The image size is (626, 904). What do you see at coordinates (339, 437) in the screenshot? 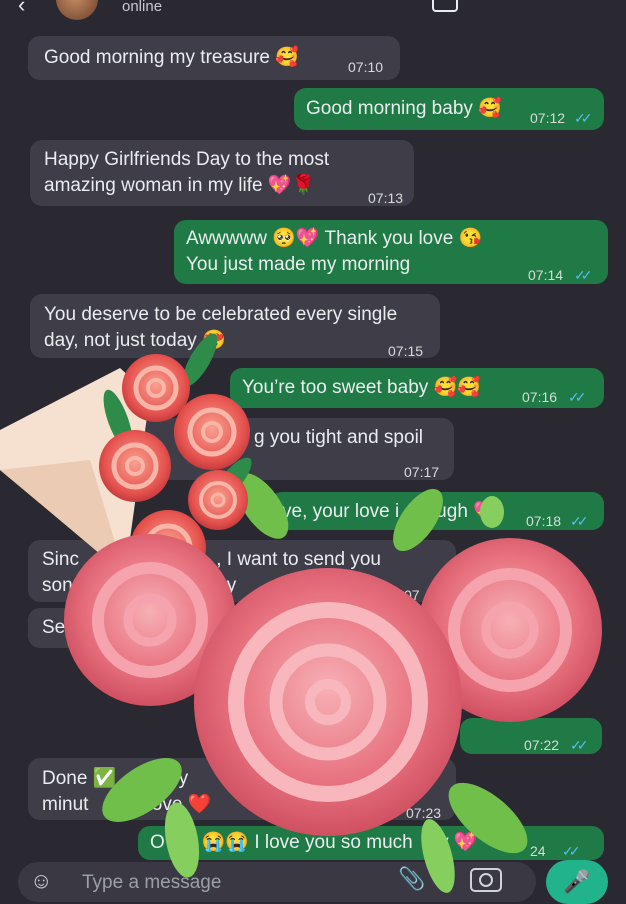
I see `message-text: g you tight and spoil` at bounding box center [339, 437].